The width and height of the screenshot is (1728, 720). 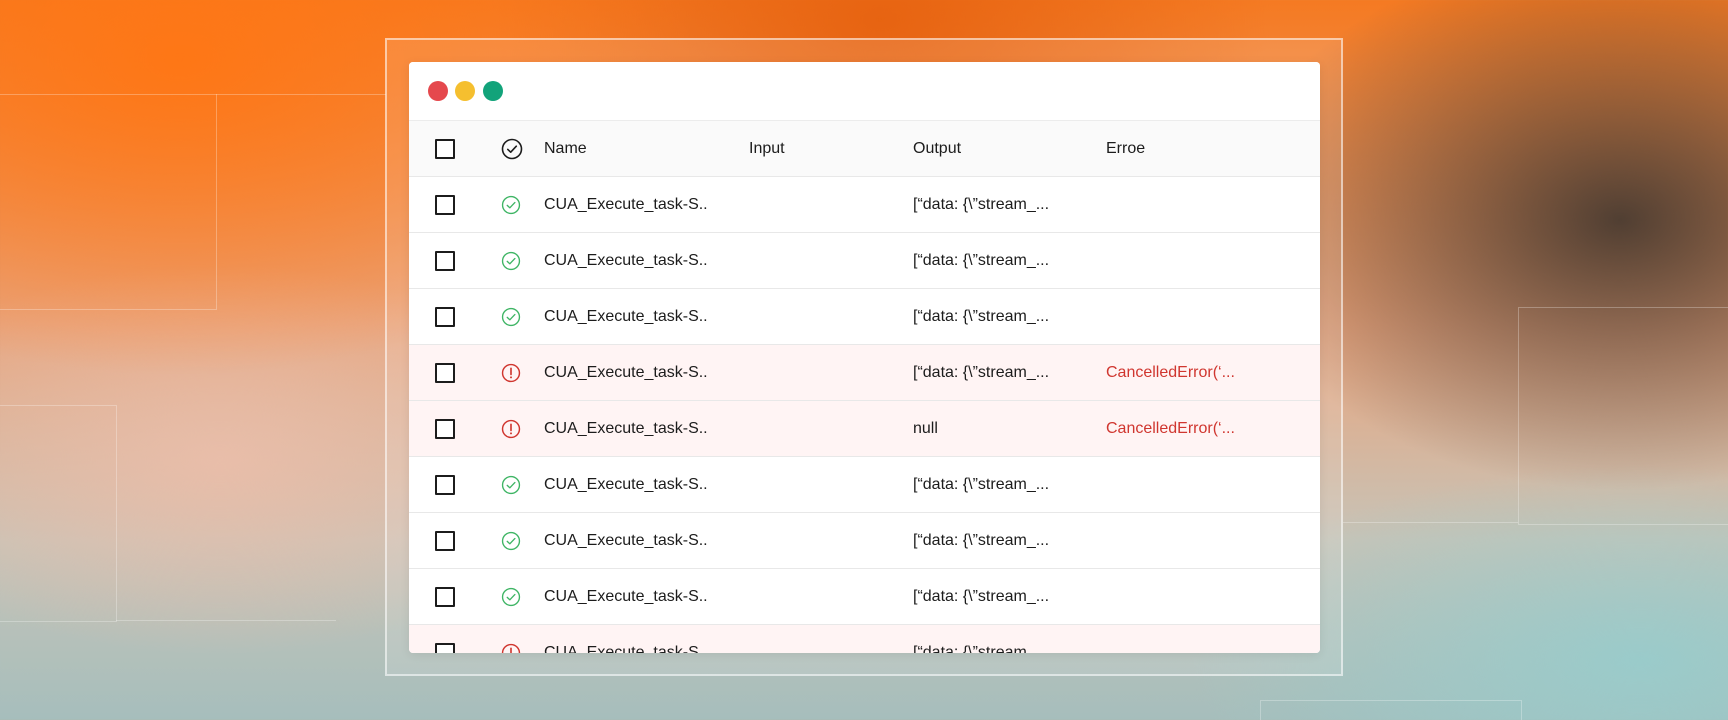 I want to click on column-header-error: Erroe, so click(x=1181, y=148).